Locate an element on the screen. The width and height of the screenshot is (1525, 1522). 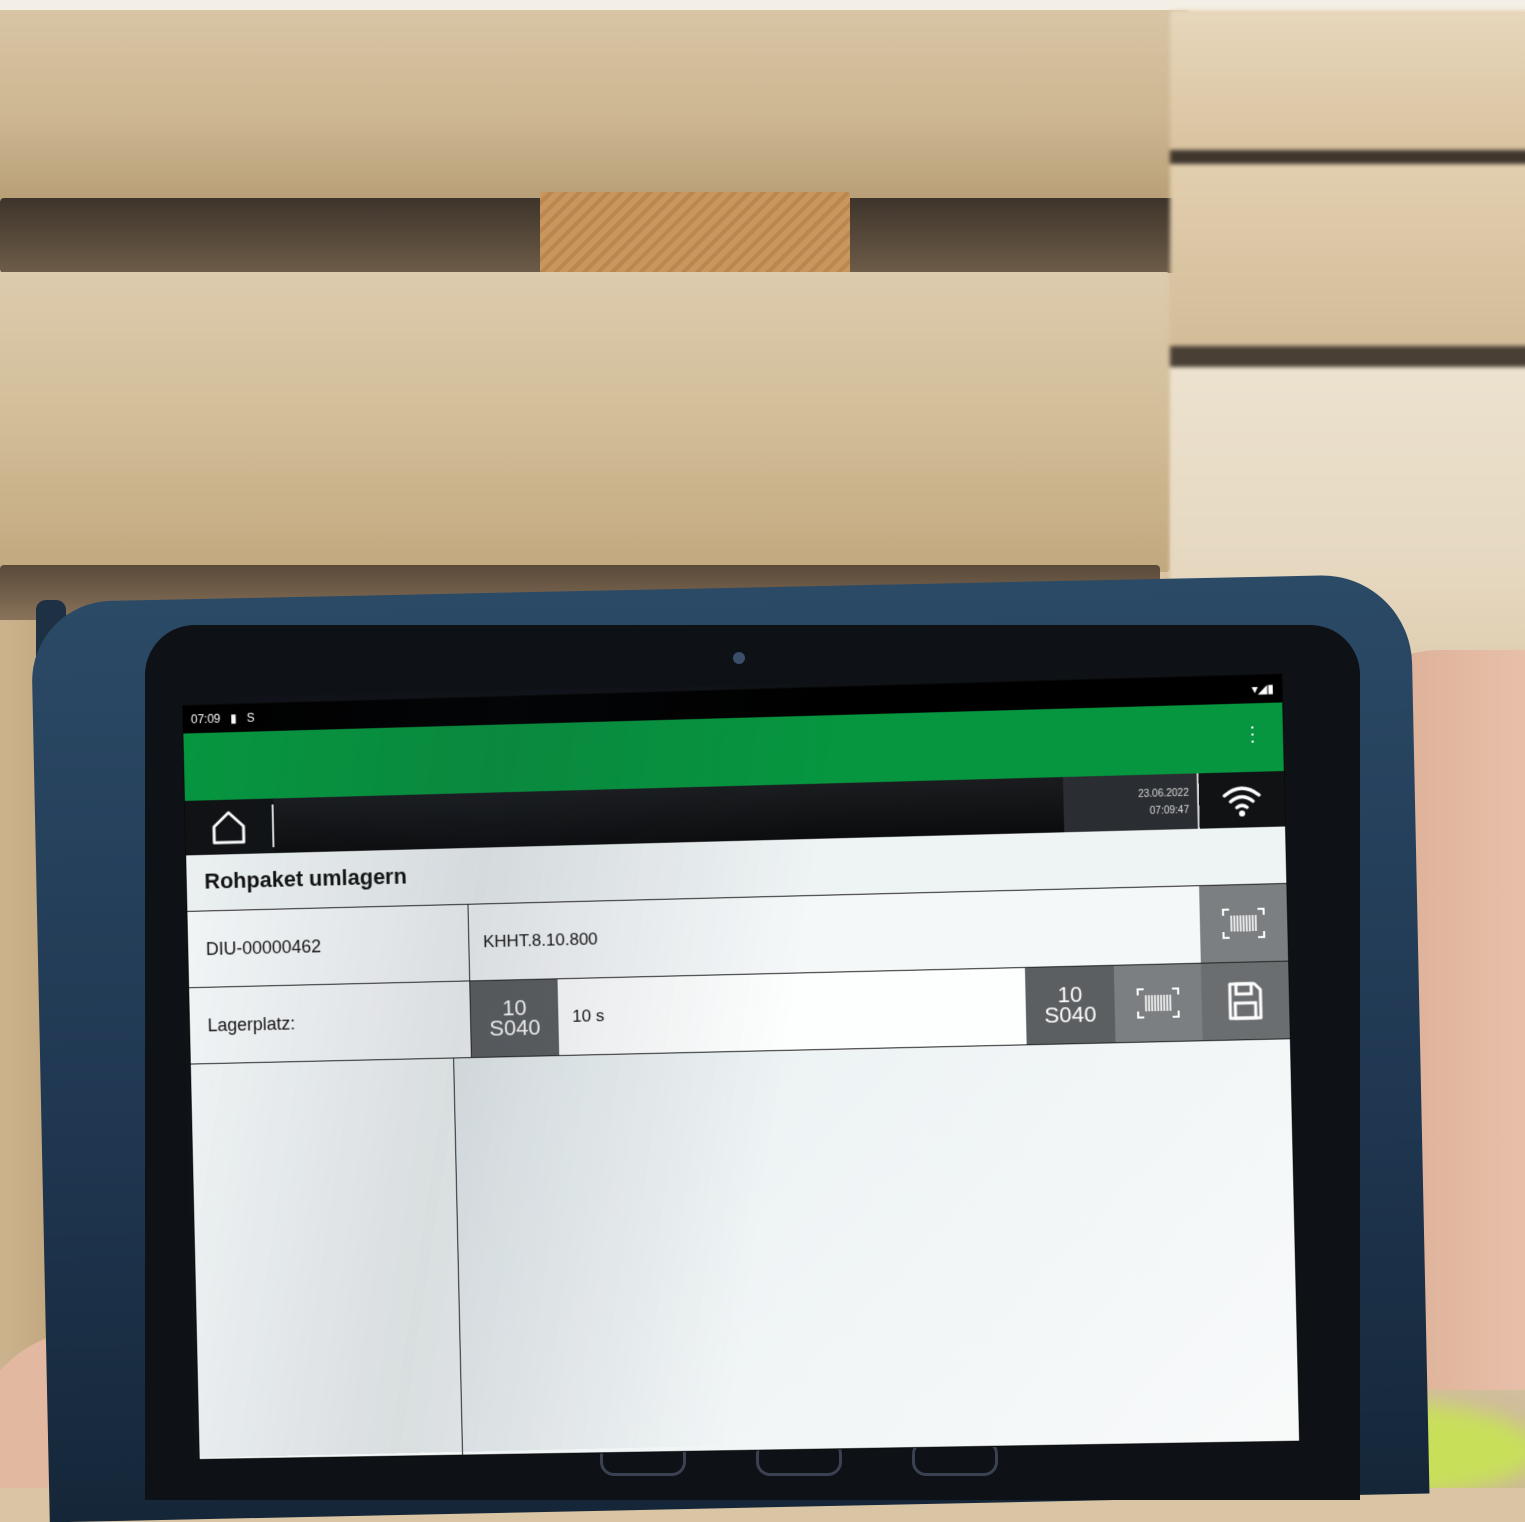
suggested-code-line2: S040 is located at coordinates (1070, 1014).